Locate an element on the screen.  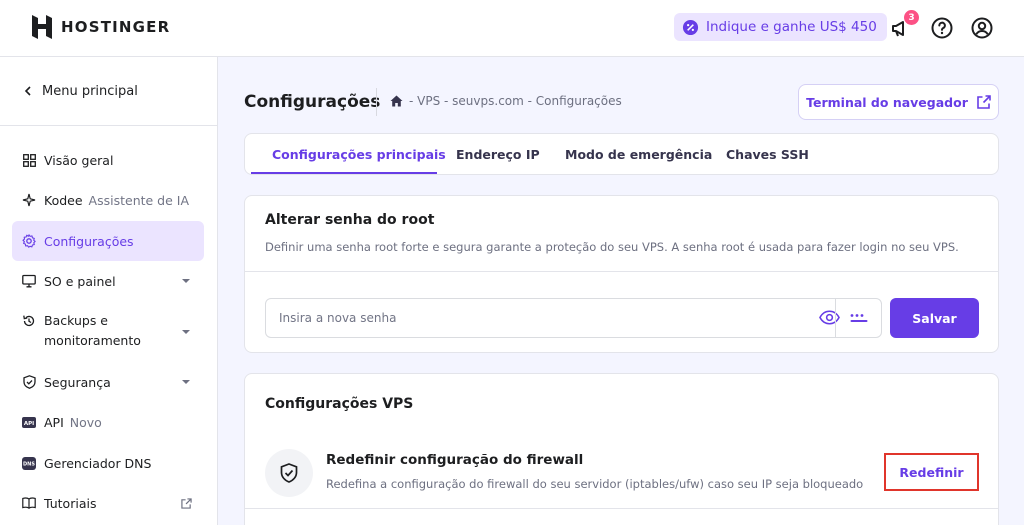
sidebar-item-dns: DNS Gerenciador DNS is located at coordinates (108, 463).